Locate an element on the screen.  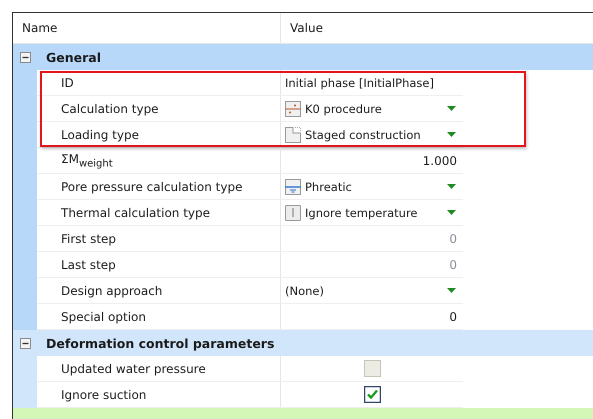
property-name: Ignore suction is located at coordinates (103, 395).